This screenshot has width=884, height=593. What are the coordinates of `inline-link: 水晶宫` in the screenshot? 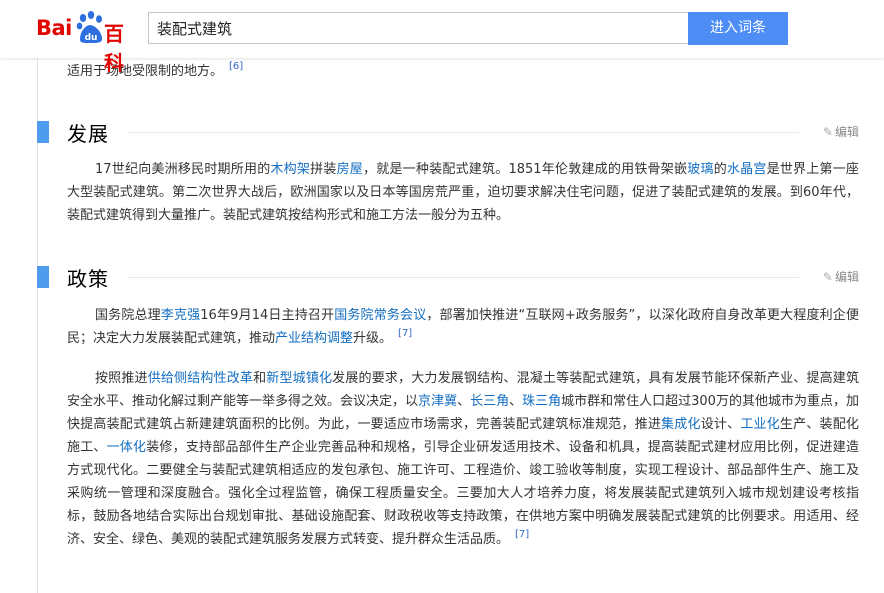 It's located at (747, 169).